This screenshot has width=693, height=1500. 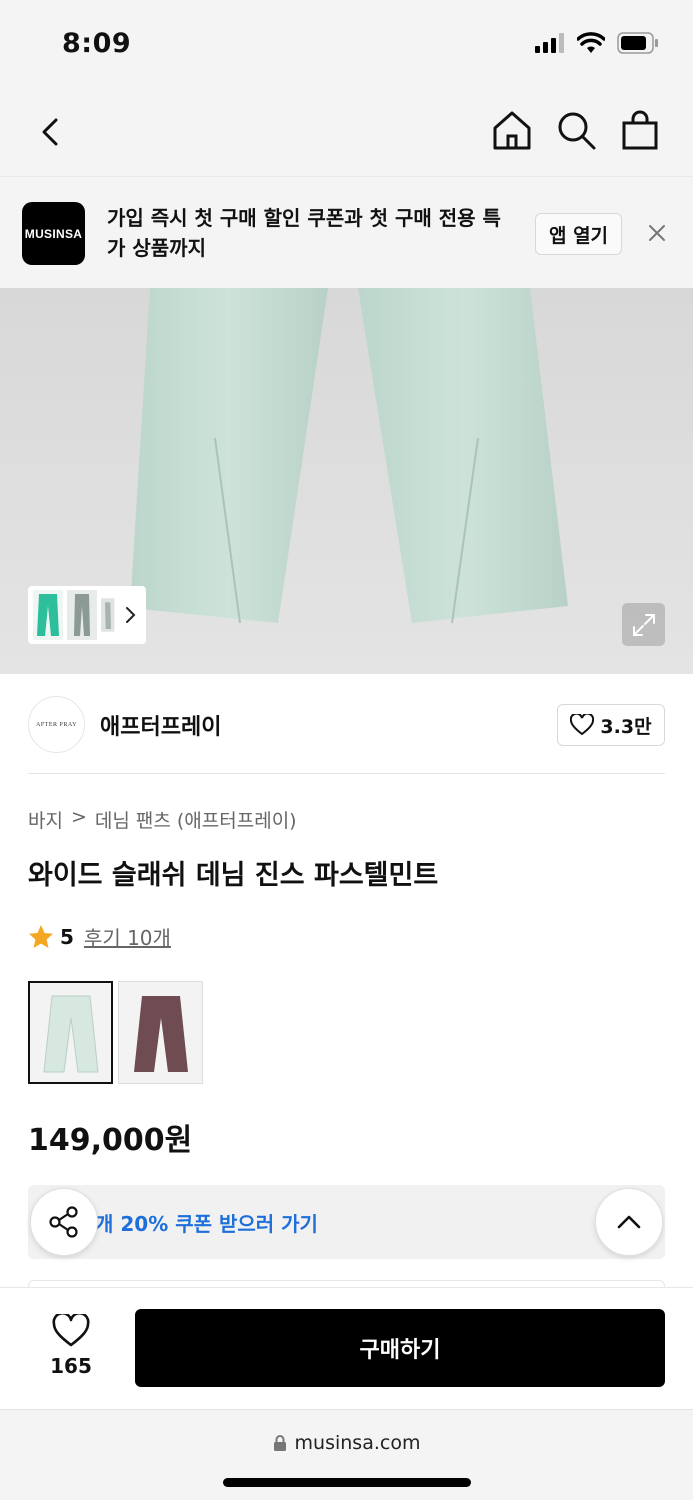 I want to click on scroll-top-button, so click(x=629, y=1222).